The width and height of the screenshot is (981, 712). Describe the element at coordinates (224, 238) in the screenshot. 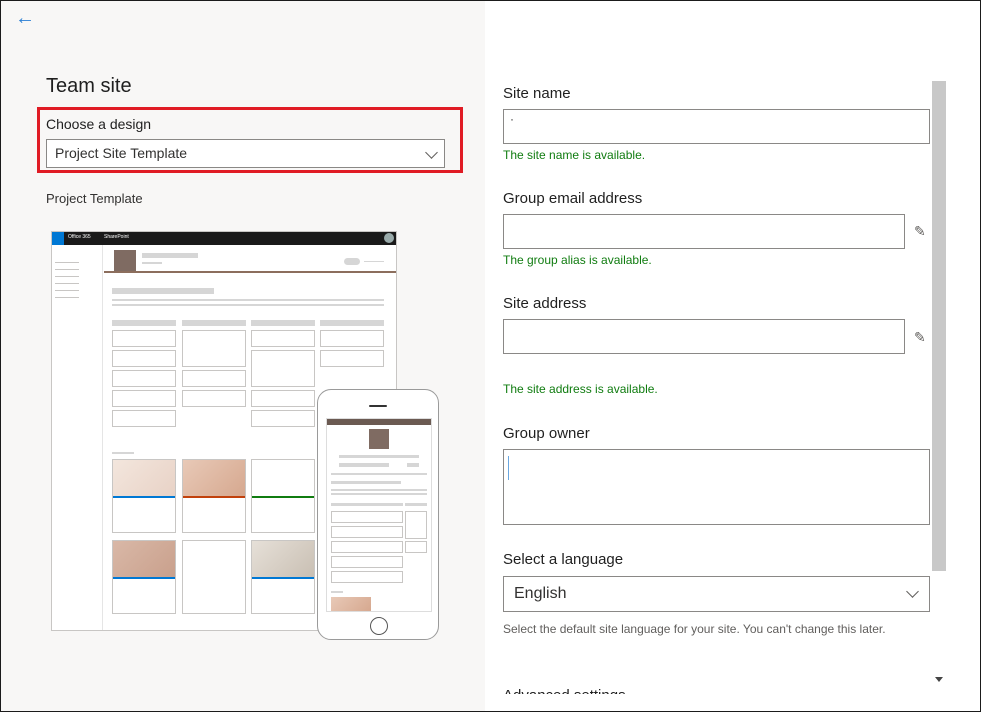

I see `preview-topbar: Office 365 SharePoint` at that location.